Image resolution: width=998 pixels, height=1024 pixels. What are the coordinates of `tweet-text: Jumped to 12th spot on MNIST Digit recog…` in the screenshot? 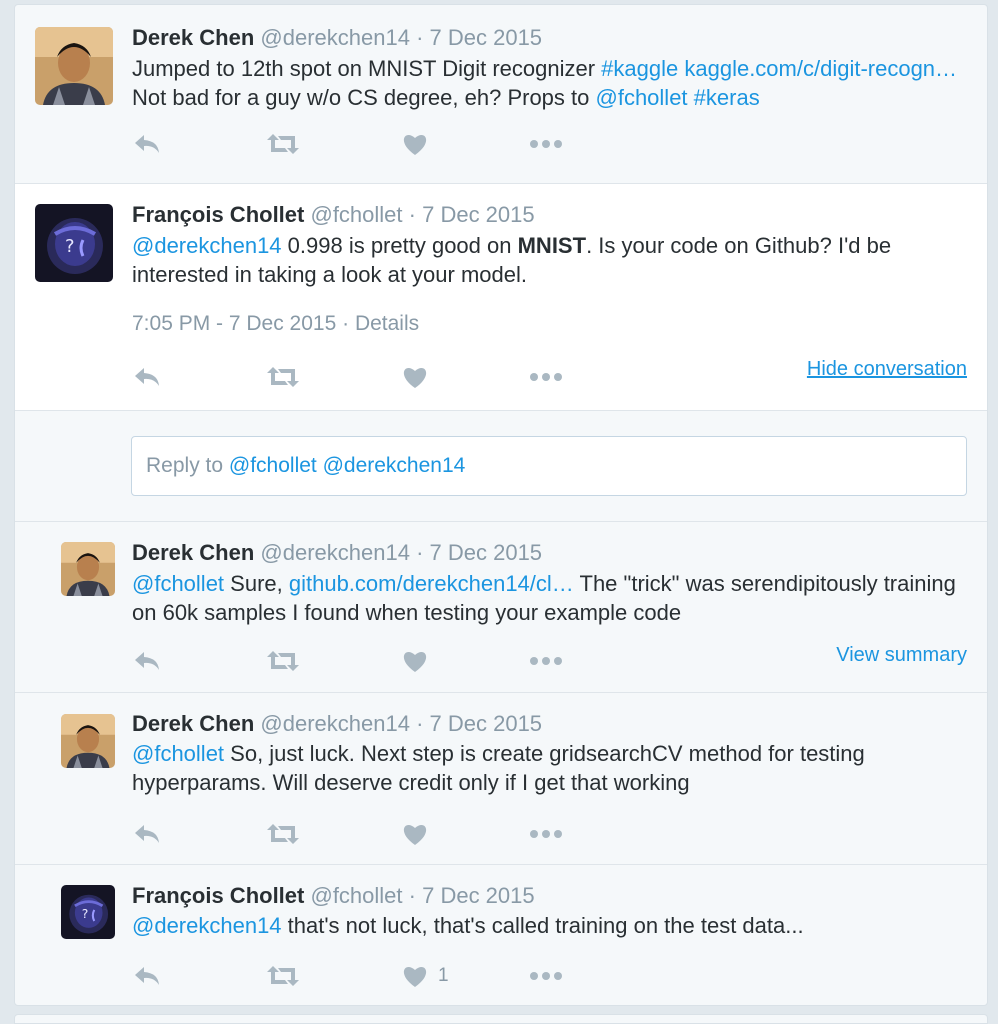 It's located at (547, 83).